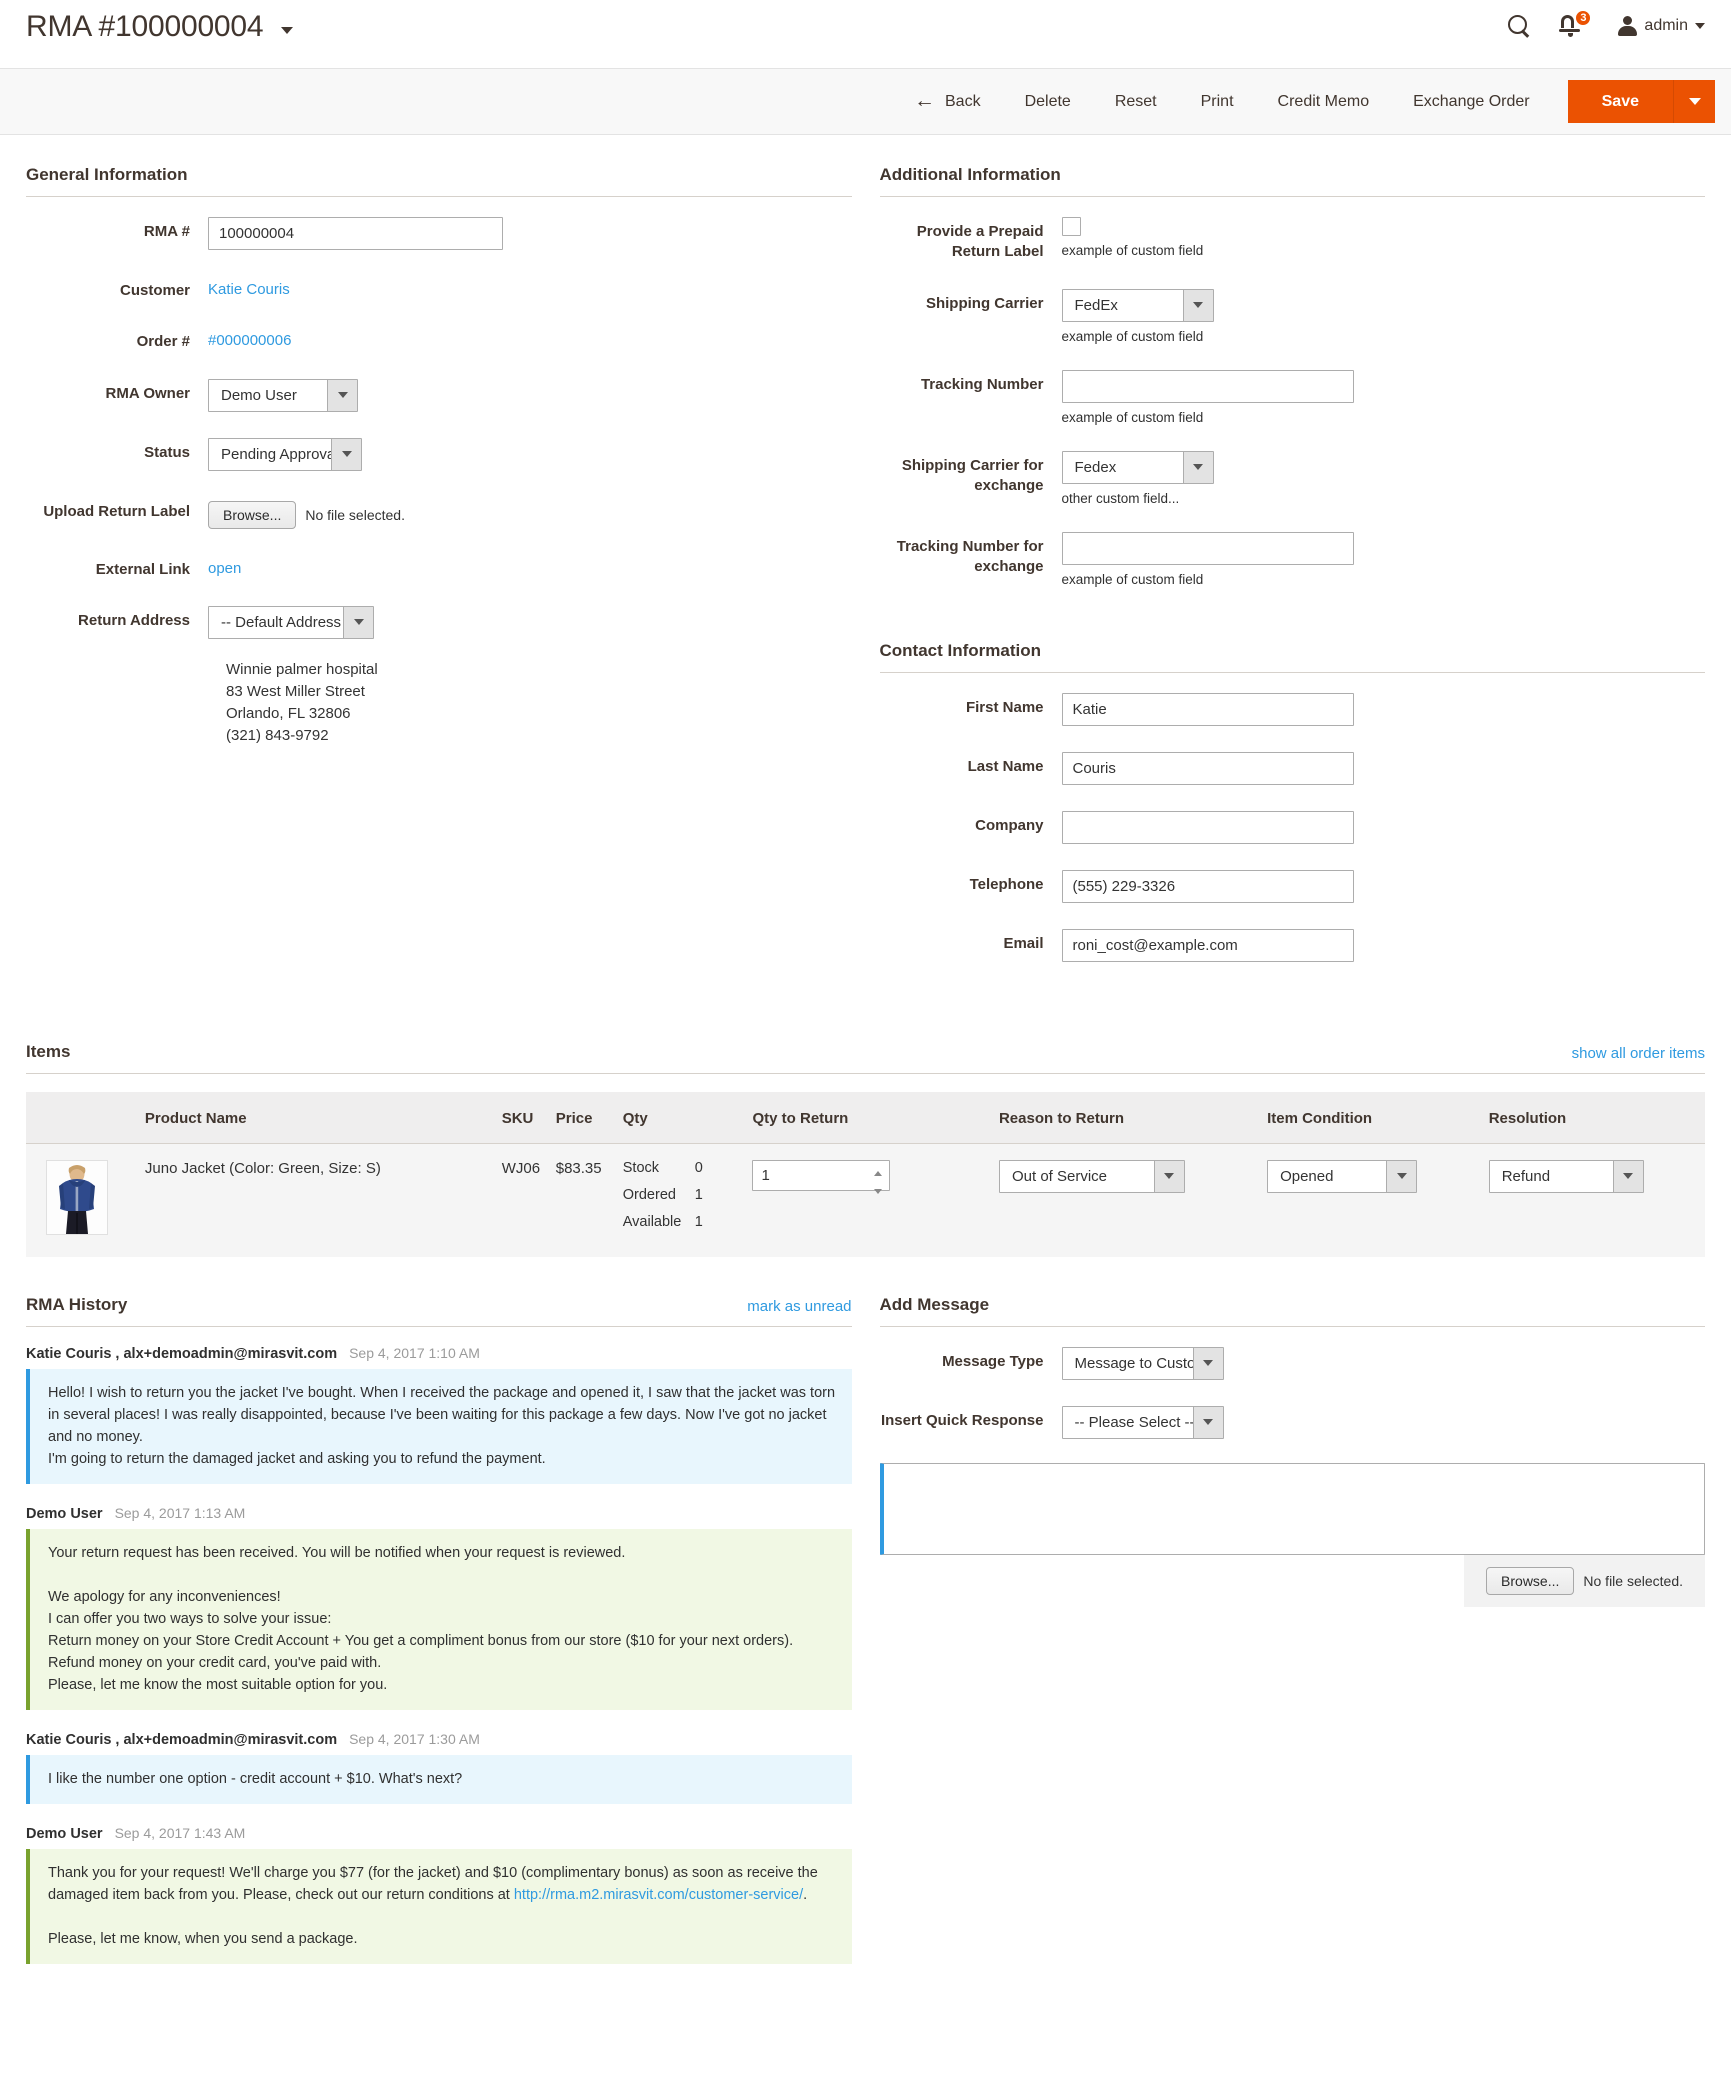 The image size is (1731, 2094). Describe the element at coordinates (1132, 579) in the screenshot. I see `tracking-number-exchange-note: example of custom field` at that location.